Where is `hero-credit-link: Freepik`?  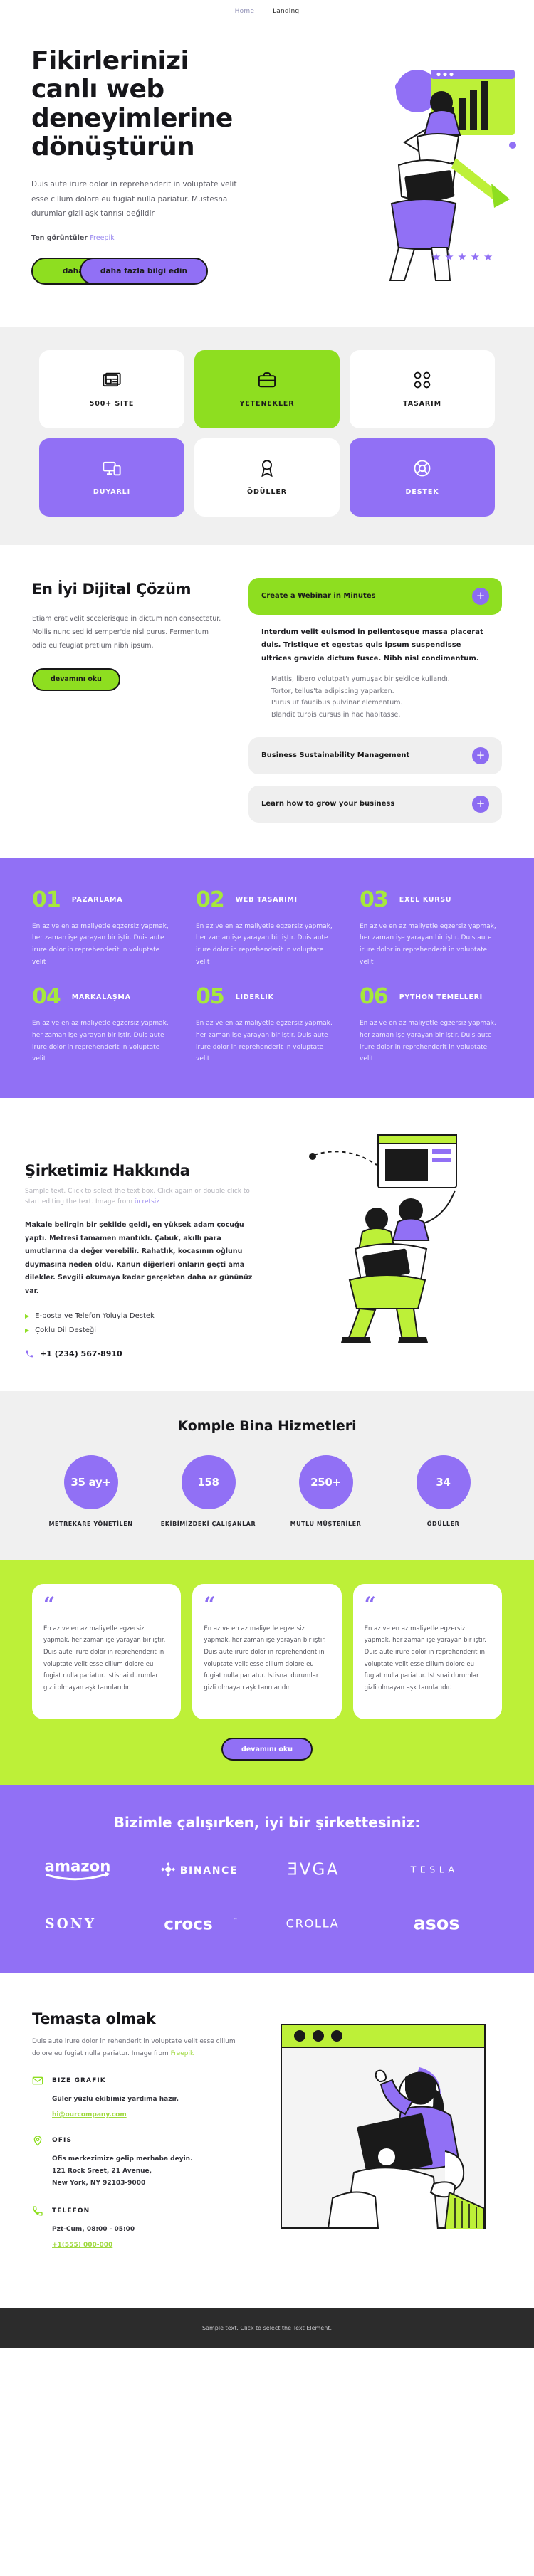 hero-credit-link: Freepik is located at coordinates (102, 238).